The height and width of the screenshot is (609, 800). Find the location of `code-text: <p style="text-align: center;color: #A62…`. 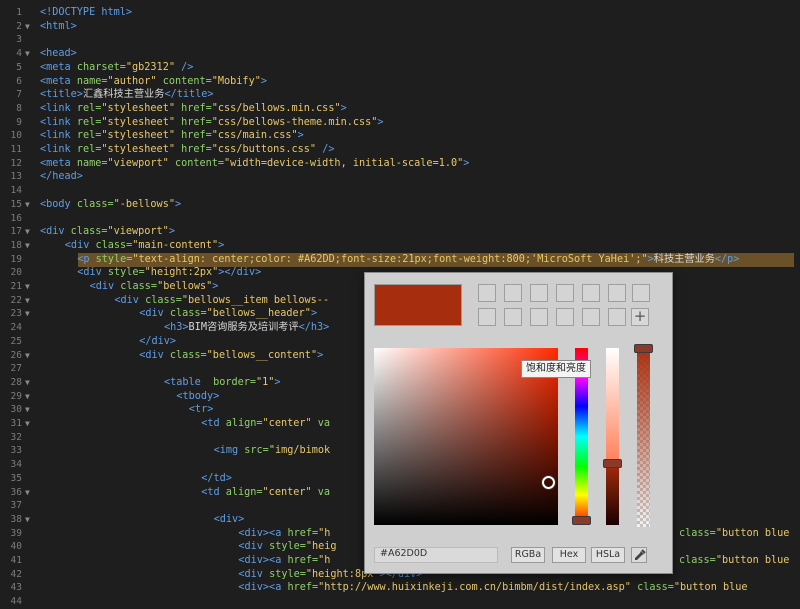

code-text: <p style="text-align: center;color: #A62… is located at coordinates (408, 259).